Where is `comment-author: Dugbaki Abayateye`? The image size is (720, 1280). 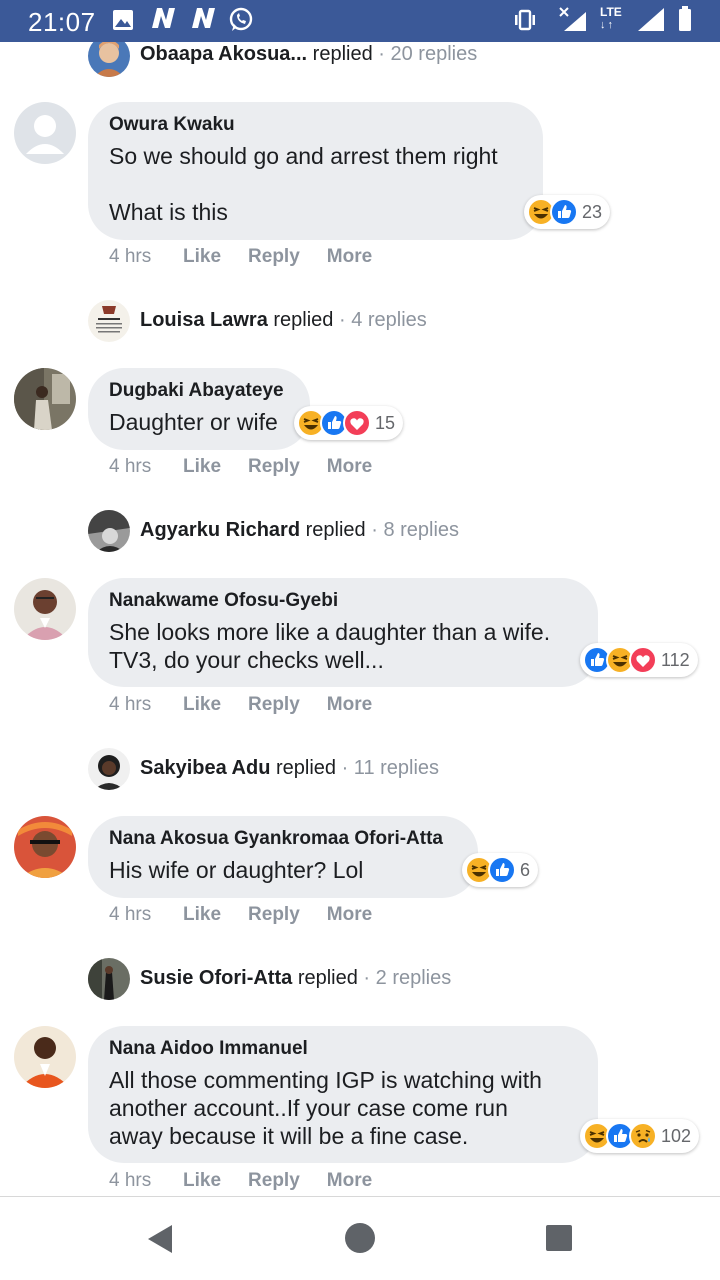
comment-author: Dugbaki Abayateye is located at coordinates (198, 391).